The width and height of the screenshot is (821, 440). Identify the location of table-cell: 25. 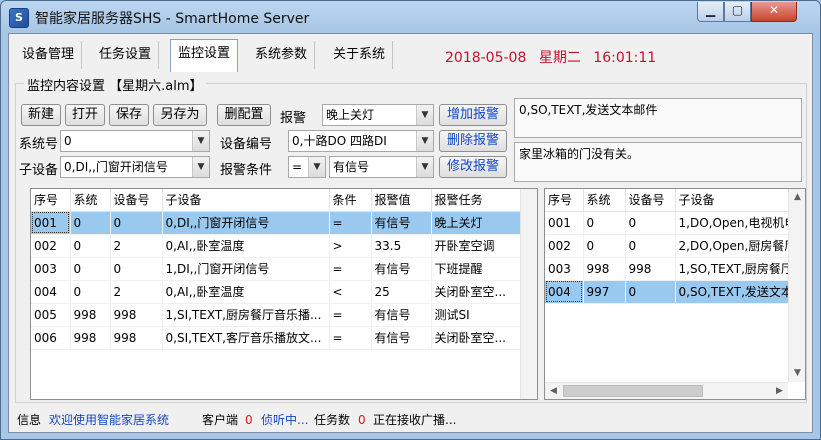
(401, 292).